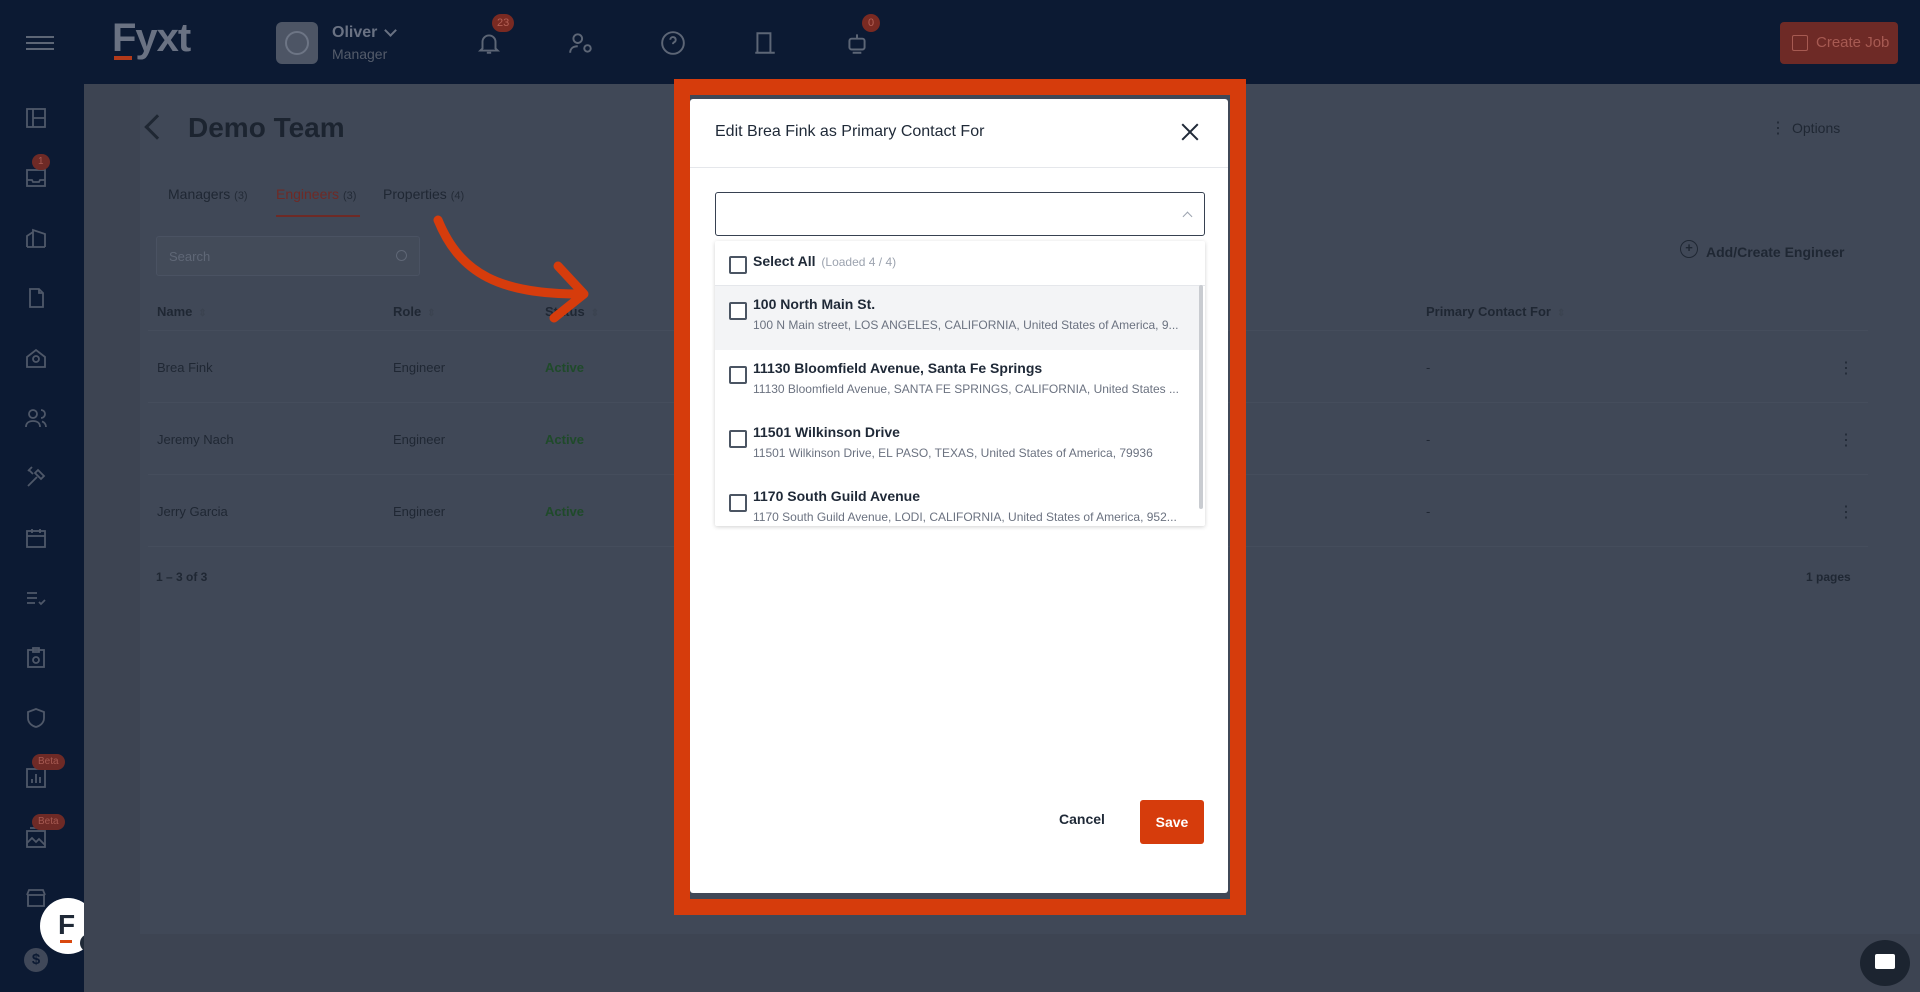 Image resolution: width=1920 pixels, height=992 pixels. I want to click on top-bar: Fyxt Oliver Manager 23 0 Create Job, so click(960, 42).